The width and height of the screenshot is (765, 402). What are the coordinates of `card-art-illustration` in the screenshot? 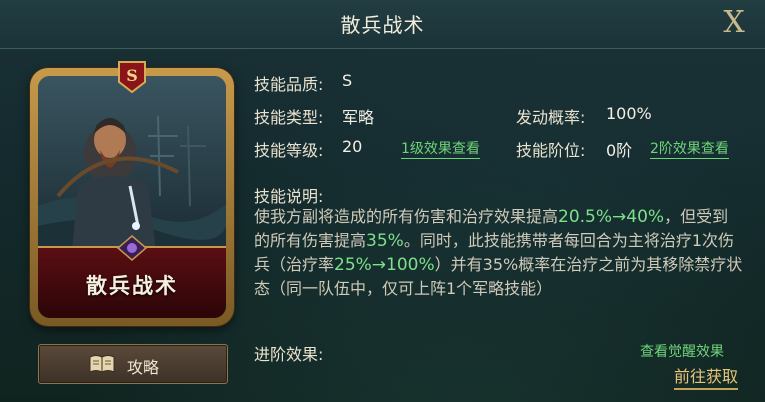 It's located at (132, 164).